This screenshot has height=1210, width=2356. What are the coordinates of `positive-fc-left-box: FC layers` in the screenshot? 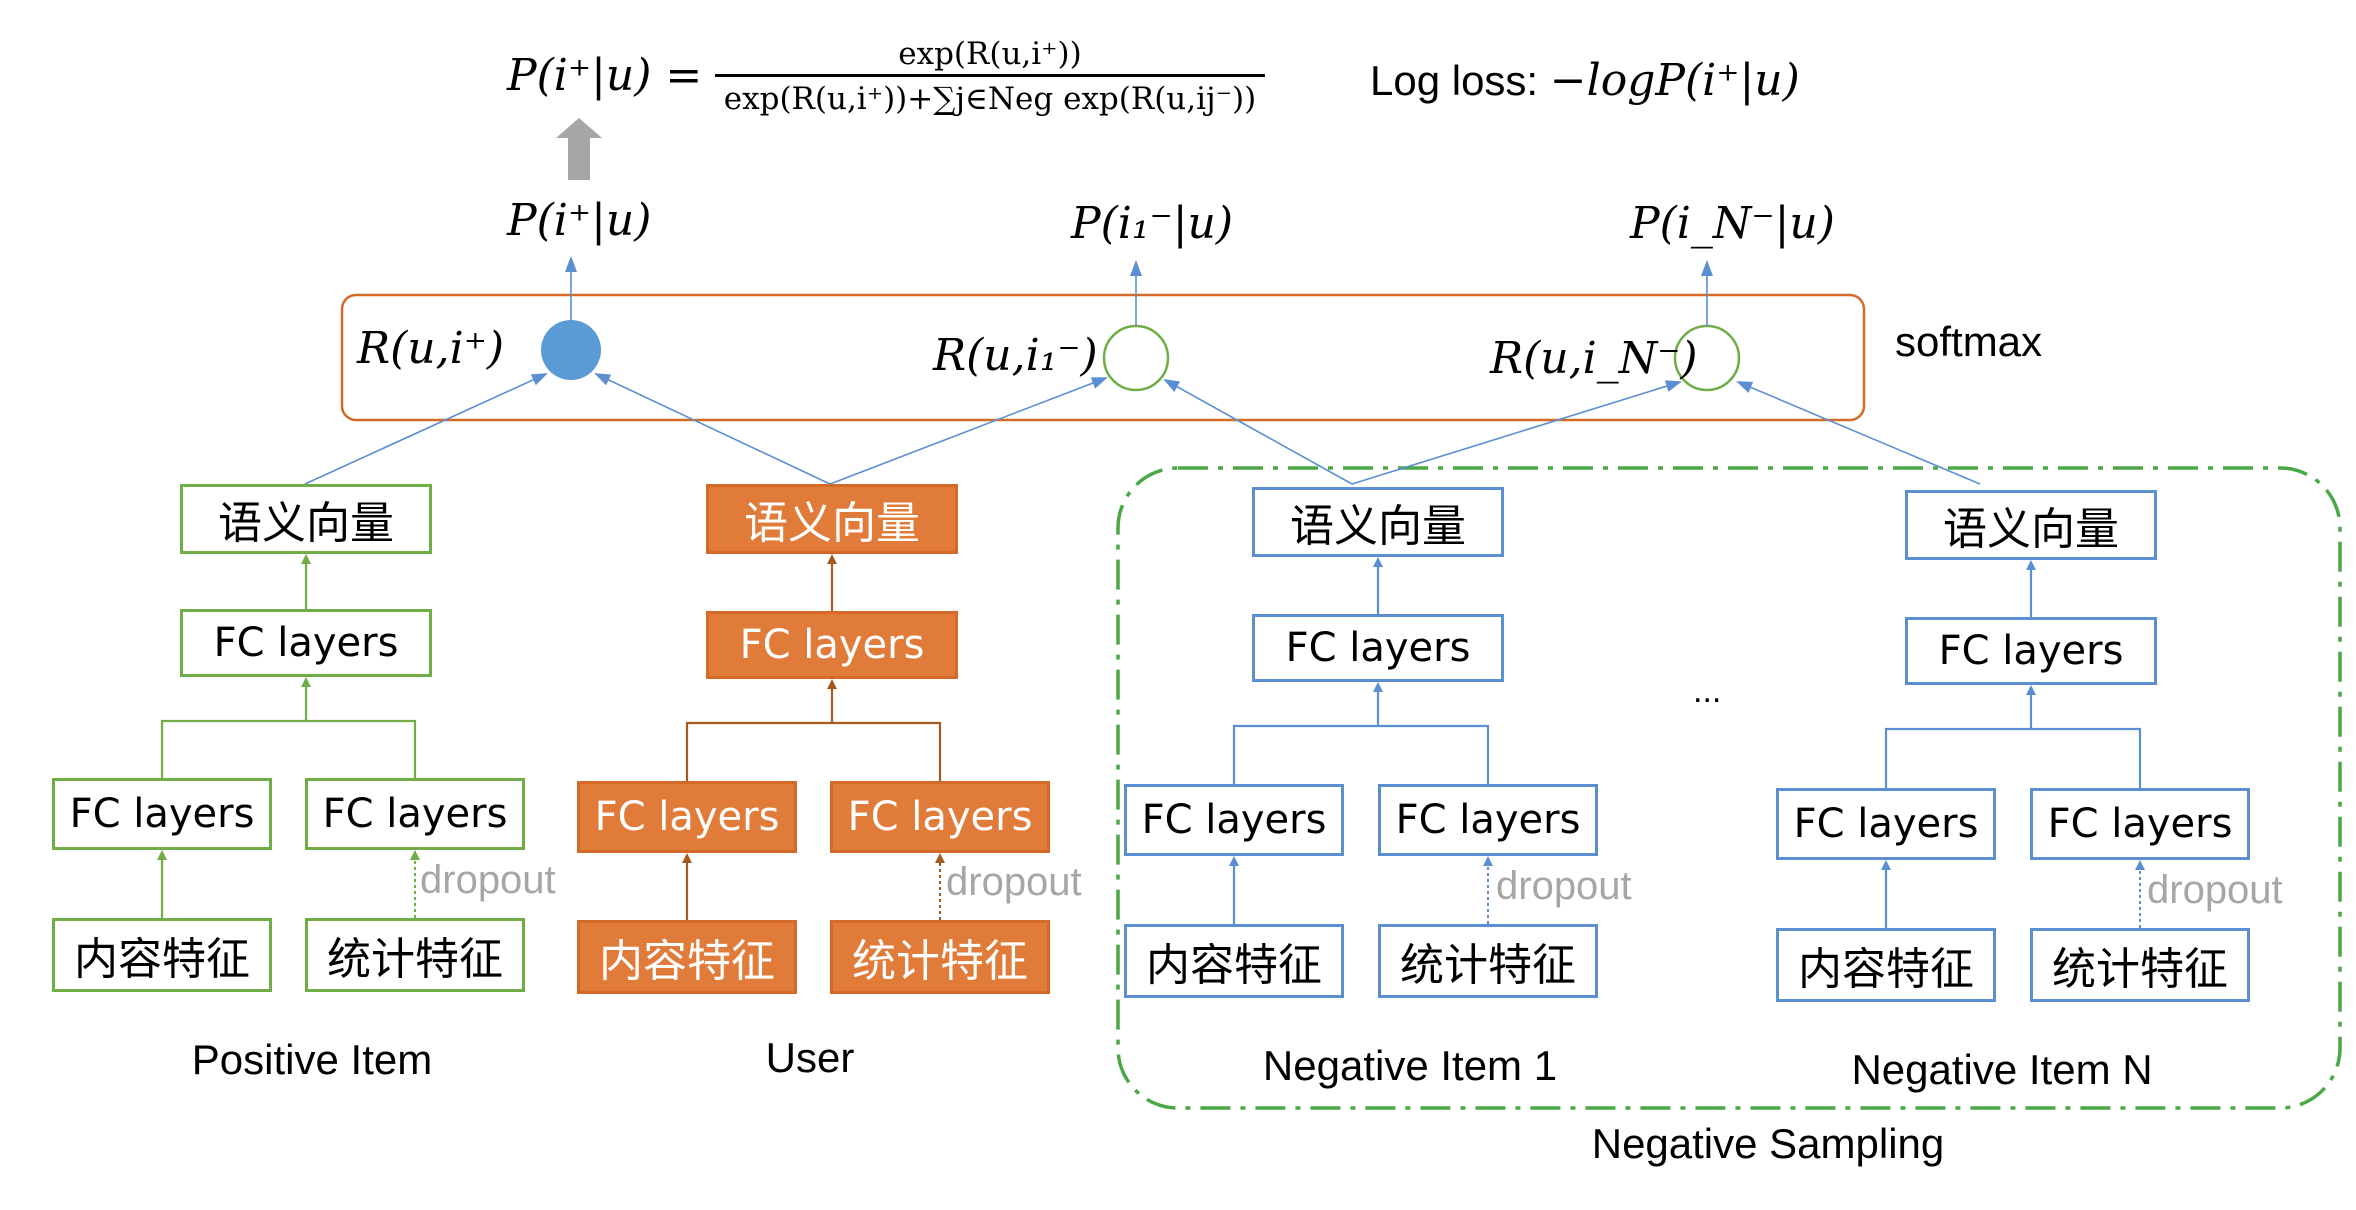 It's located at (162, 814).